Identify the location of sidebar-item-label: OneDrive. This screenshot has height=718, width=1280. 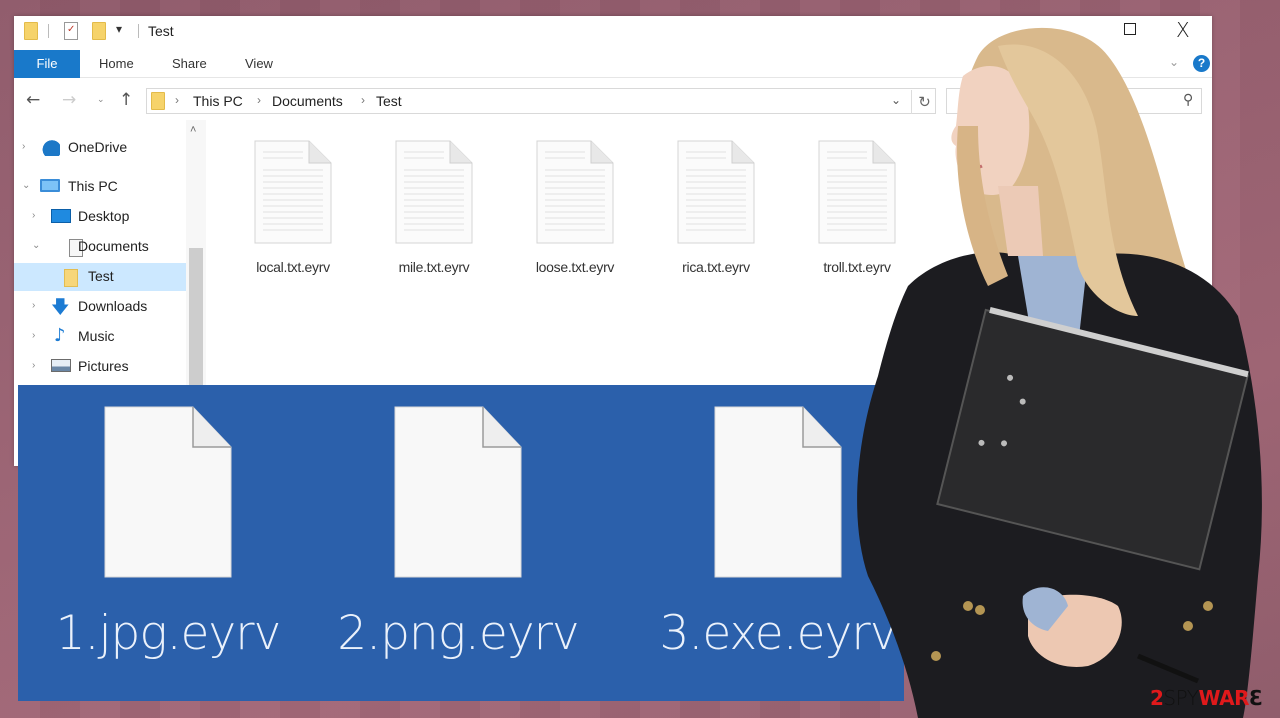
(98, 147).